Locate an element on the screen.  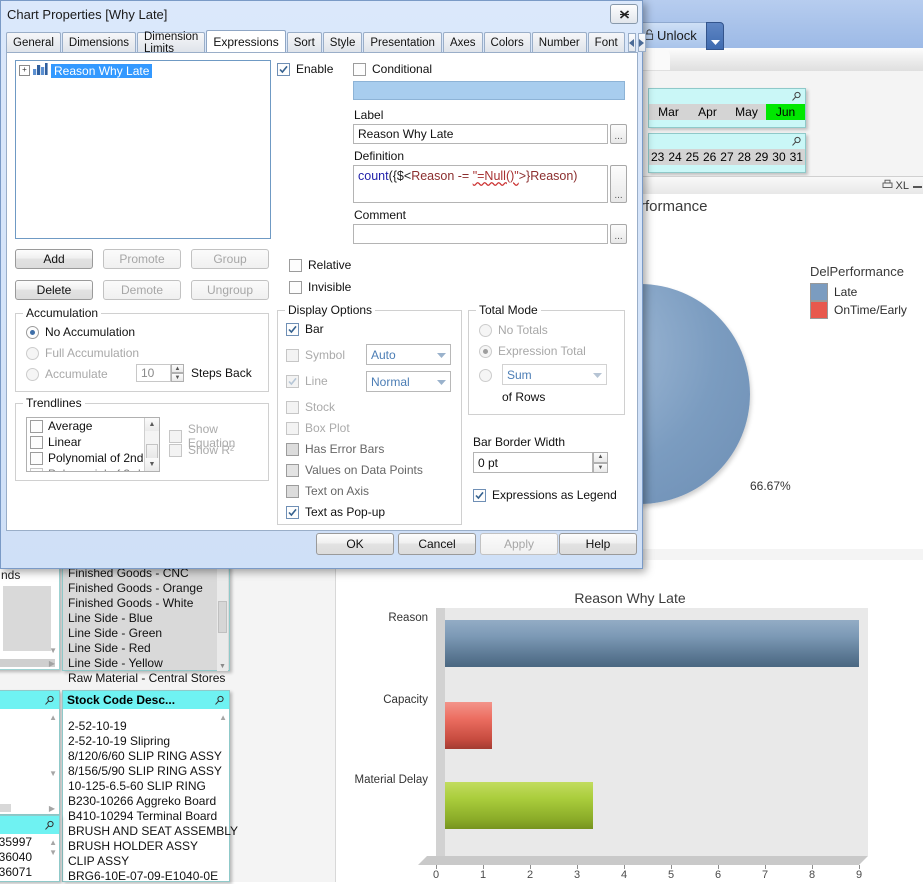
ok-button: OK is located at coordinates (355, 544).